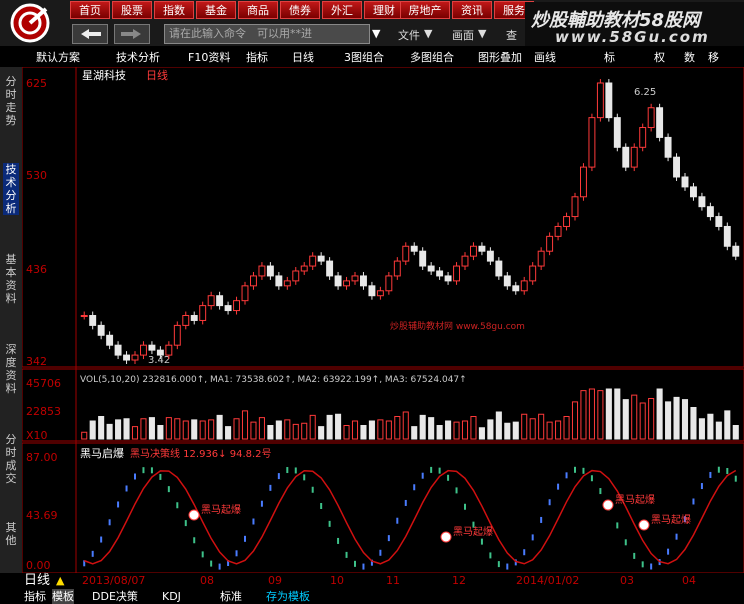  I want to click on period-label: 日线, so click(37, 580).